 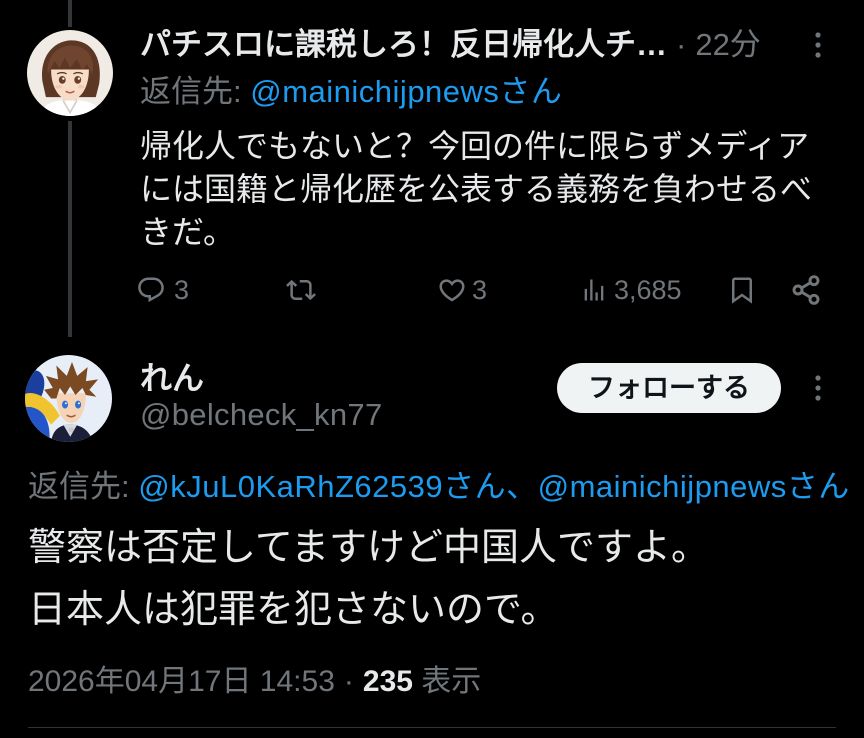 I want to click on share-button, so click(x=806, y=290).